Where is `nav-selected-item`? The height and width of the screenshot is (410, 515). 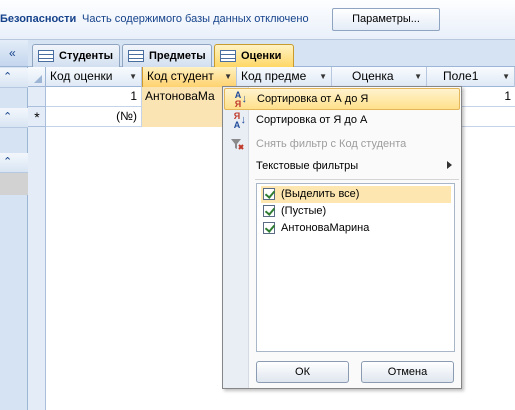 nav-selected-item is located at coordinates (14, 184).